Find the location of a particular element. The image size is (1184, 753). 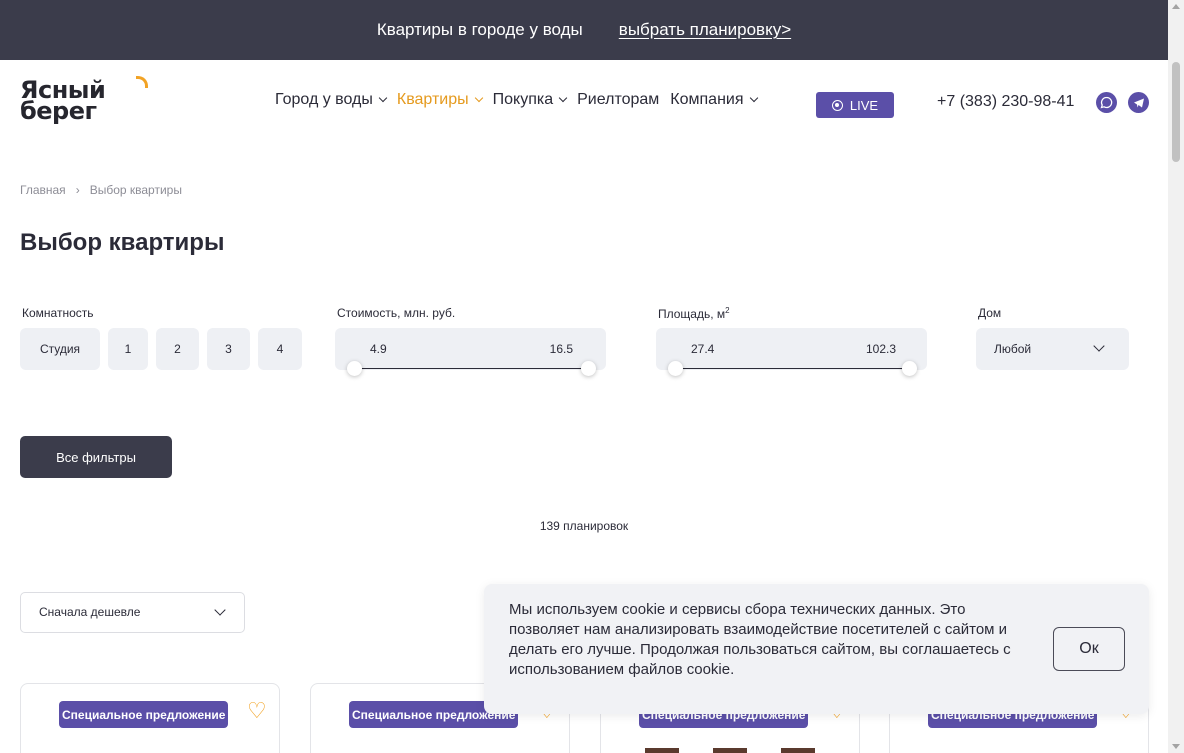

logo-line-2: берег is located at coordinates (58, 111).